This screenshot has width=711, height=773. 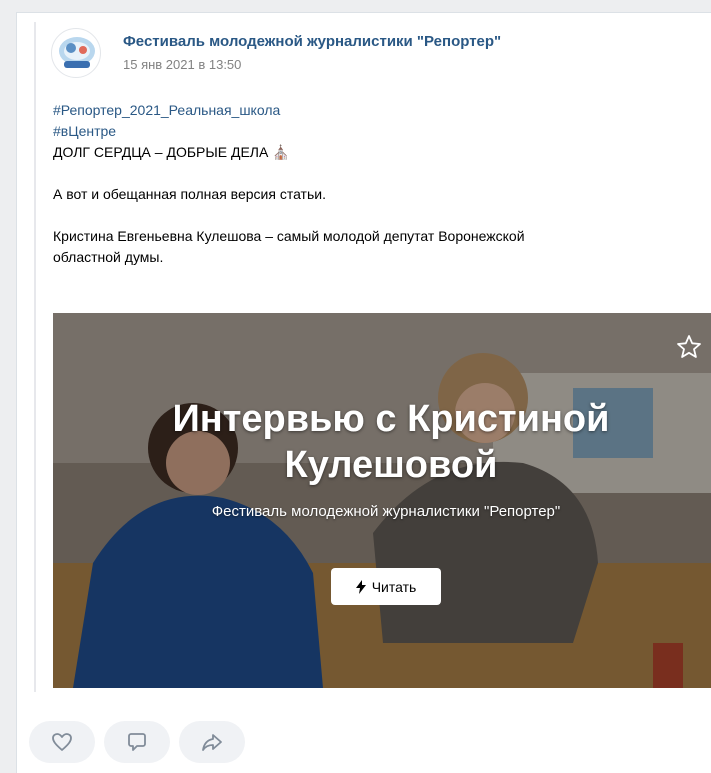 I want to click on thread-line, so click(x=35, y=357).